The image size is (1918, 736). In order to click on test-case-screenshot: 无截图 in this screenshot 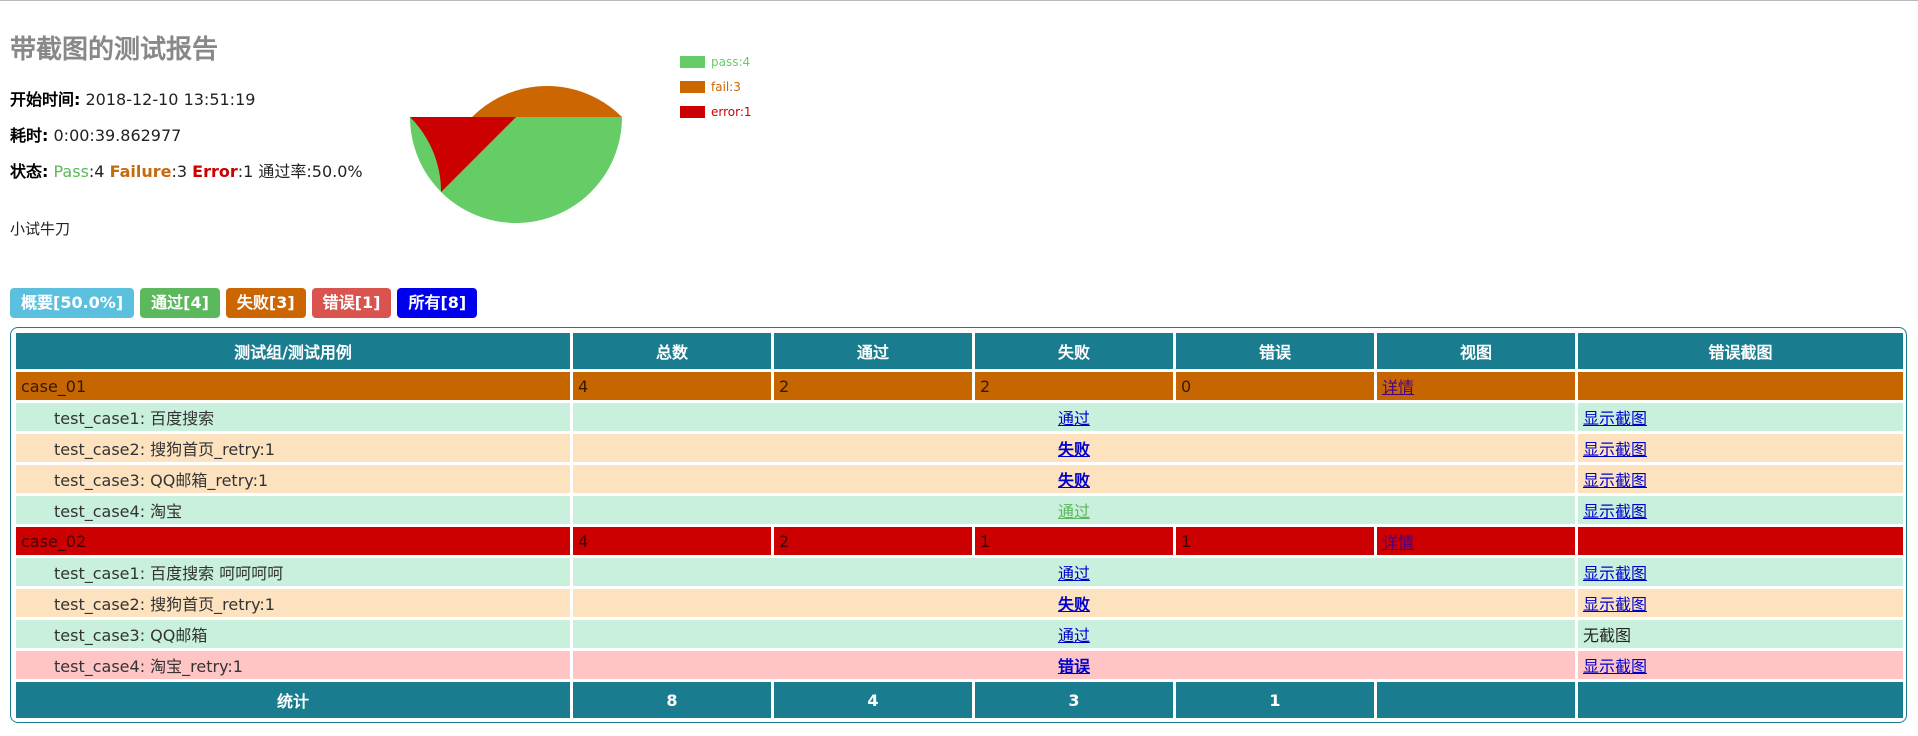, I will do `click(1740, 634)`.